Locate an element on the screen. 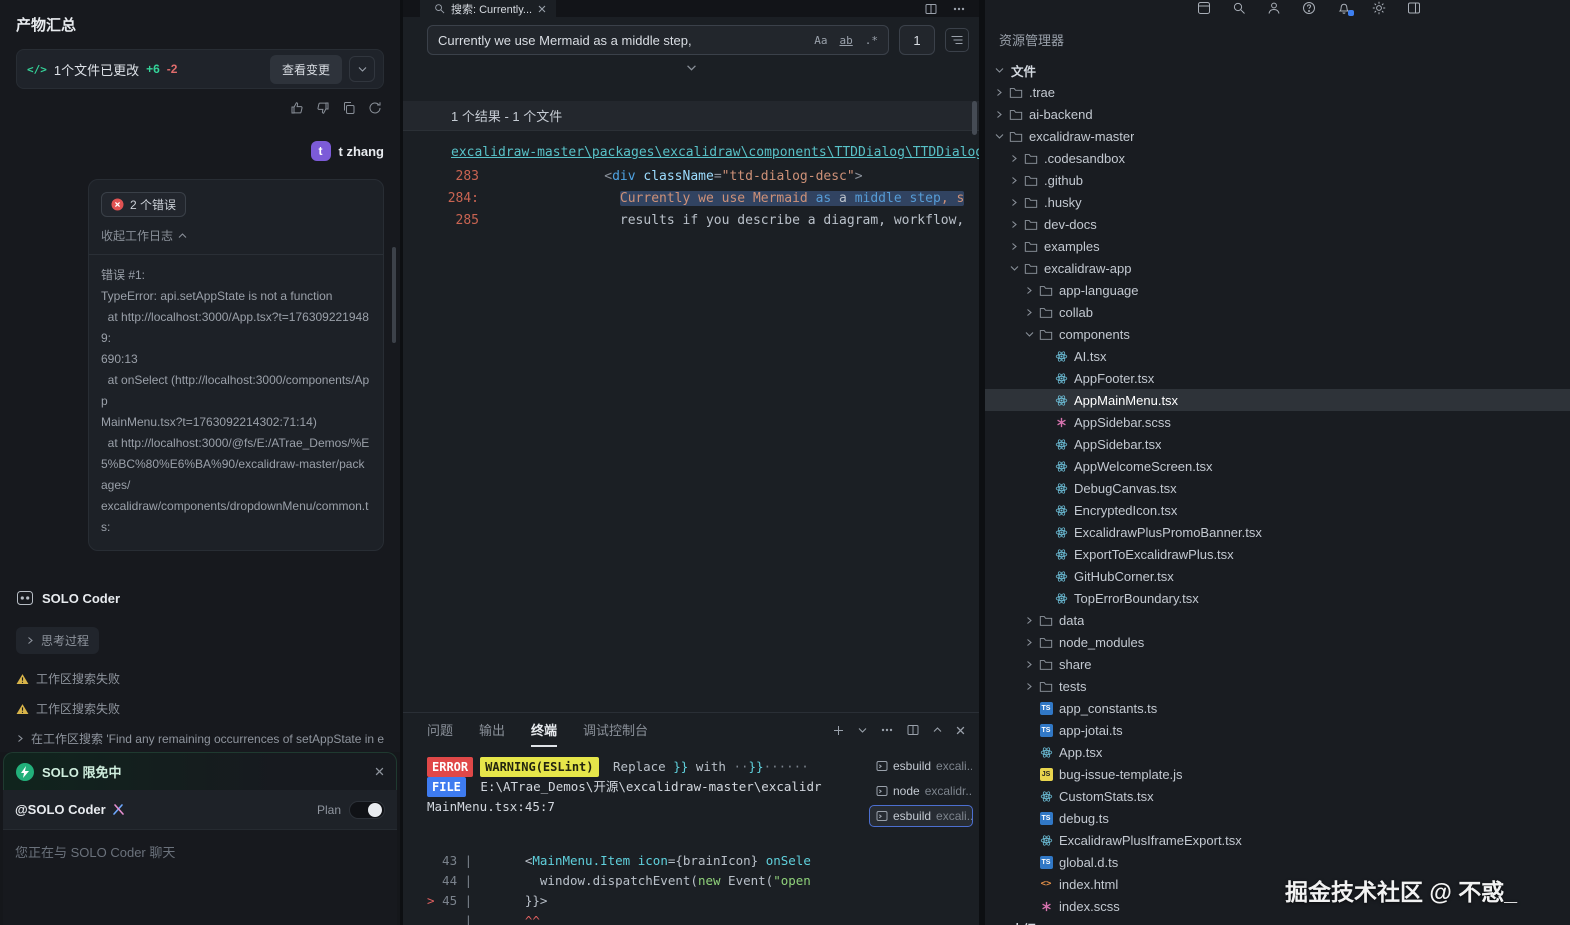 This screenshot has width=1570, height=925. panel-tab: 输出 is located at coordinates (492, 730).